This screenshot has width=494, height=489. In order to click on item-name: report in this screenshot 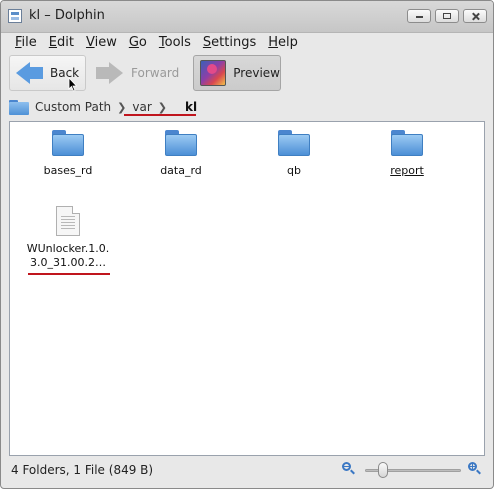, I will do `click(407, 170)`.